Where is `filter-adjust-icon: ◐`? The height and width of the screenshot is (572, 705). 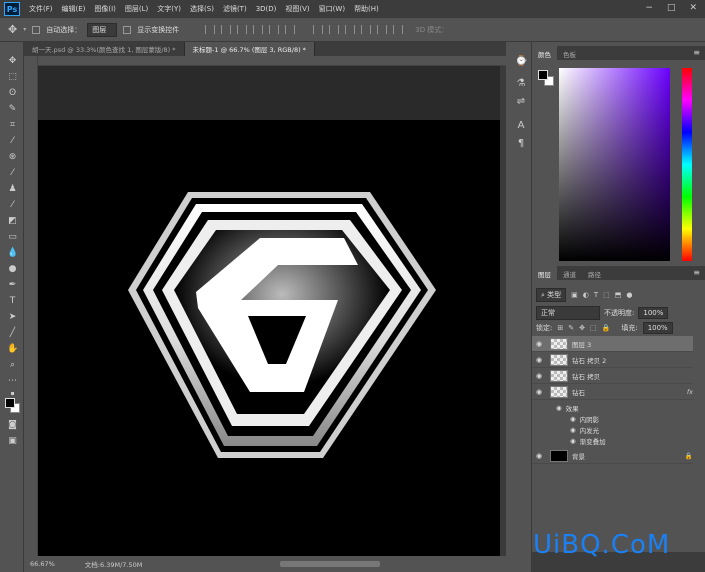 filter-adjust-icon: ◐ is located at coordinates (586, 295).